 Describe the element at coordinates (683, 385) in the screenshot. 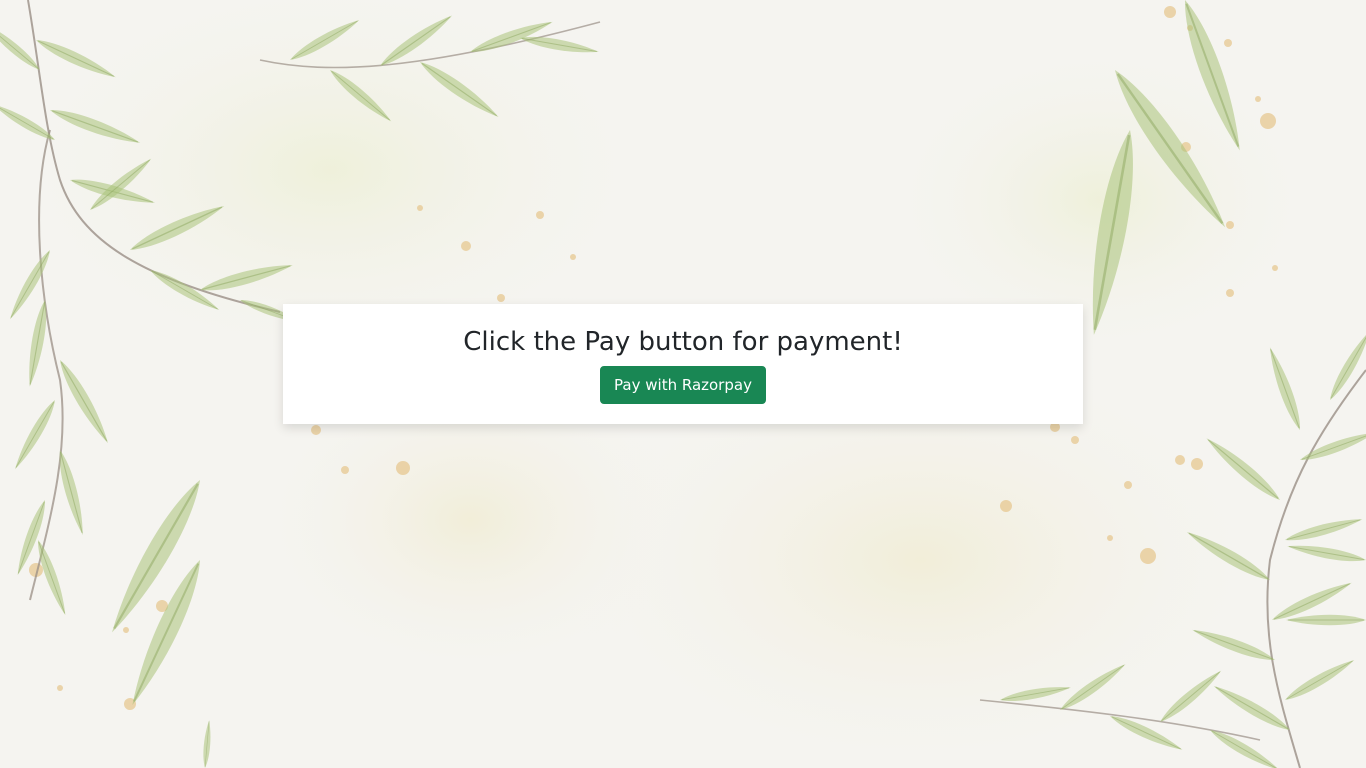

I see `pay-with-razorpay-button: Pay with Razorpay` at that location.